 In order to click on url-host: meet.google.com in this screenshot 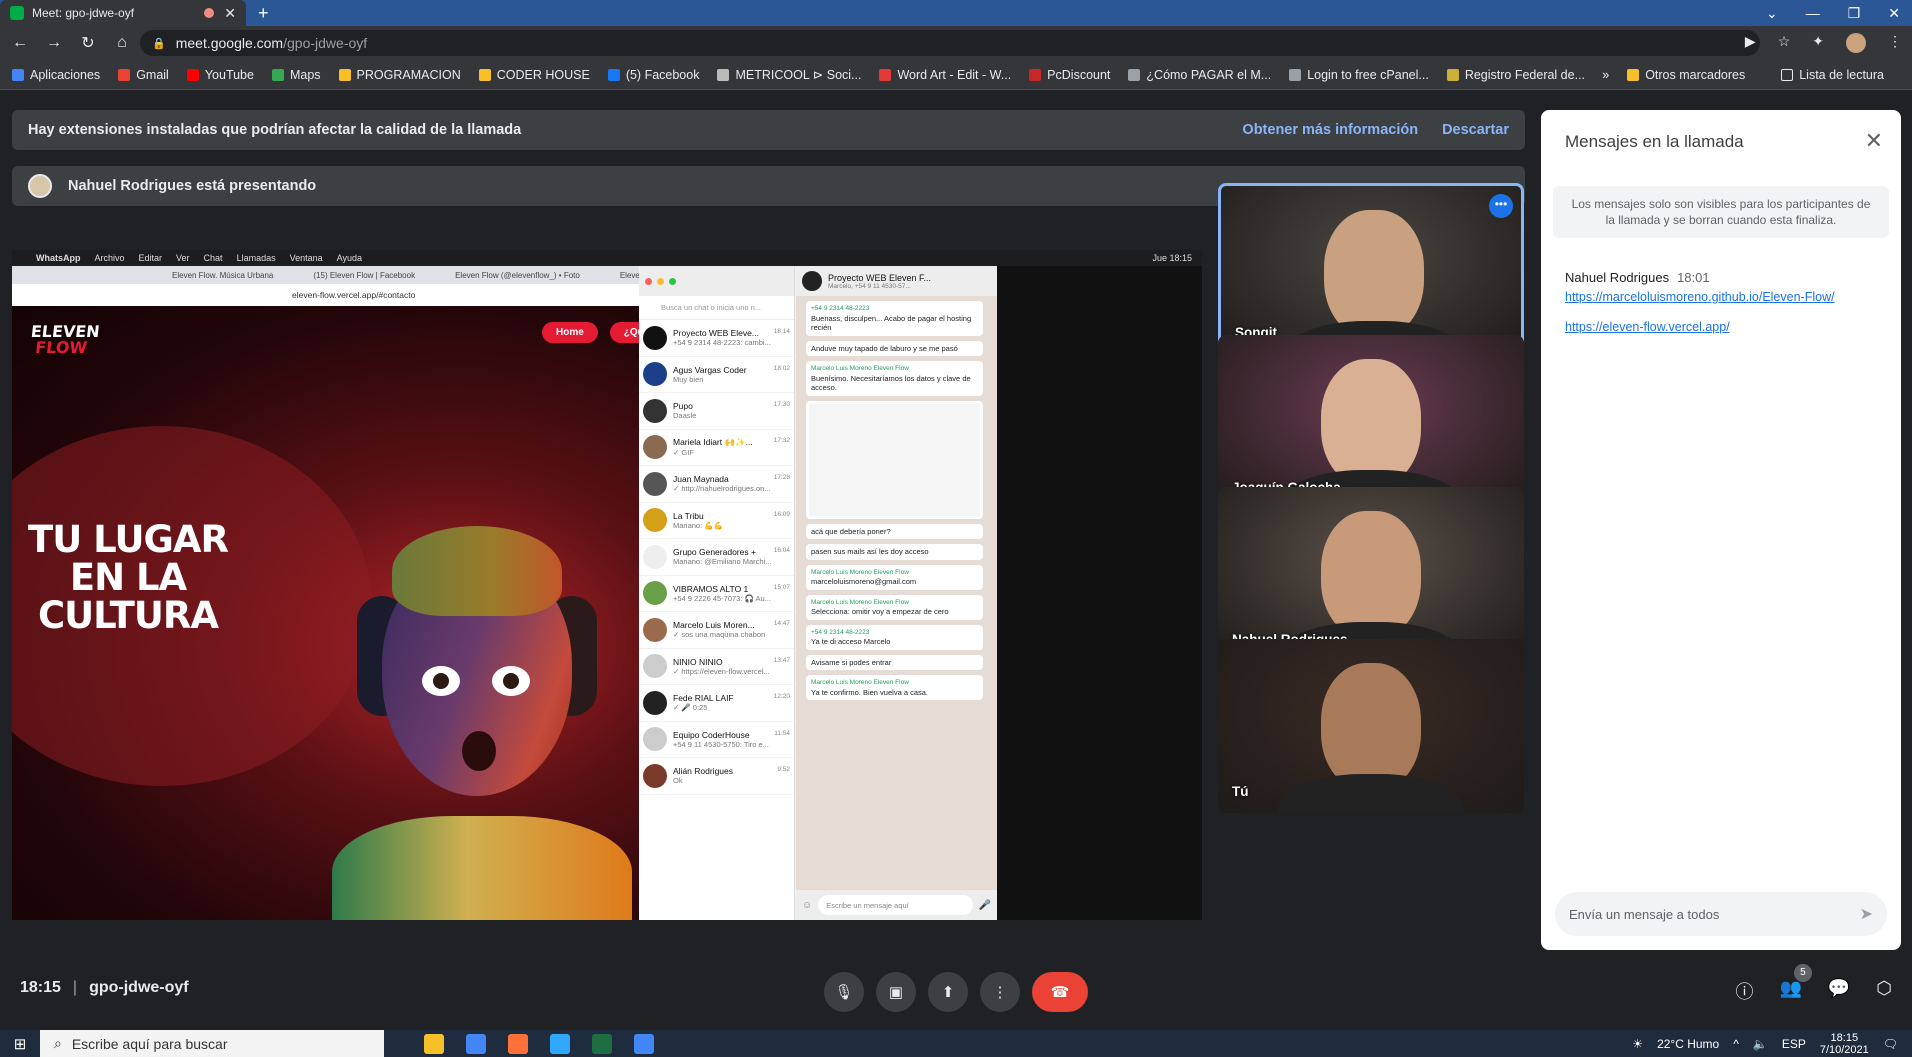, I will do `click(229, 43)`.